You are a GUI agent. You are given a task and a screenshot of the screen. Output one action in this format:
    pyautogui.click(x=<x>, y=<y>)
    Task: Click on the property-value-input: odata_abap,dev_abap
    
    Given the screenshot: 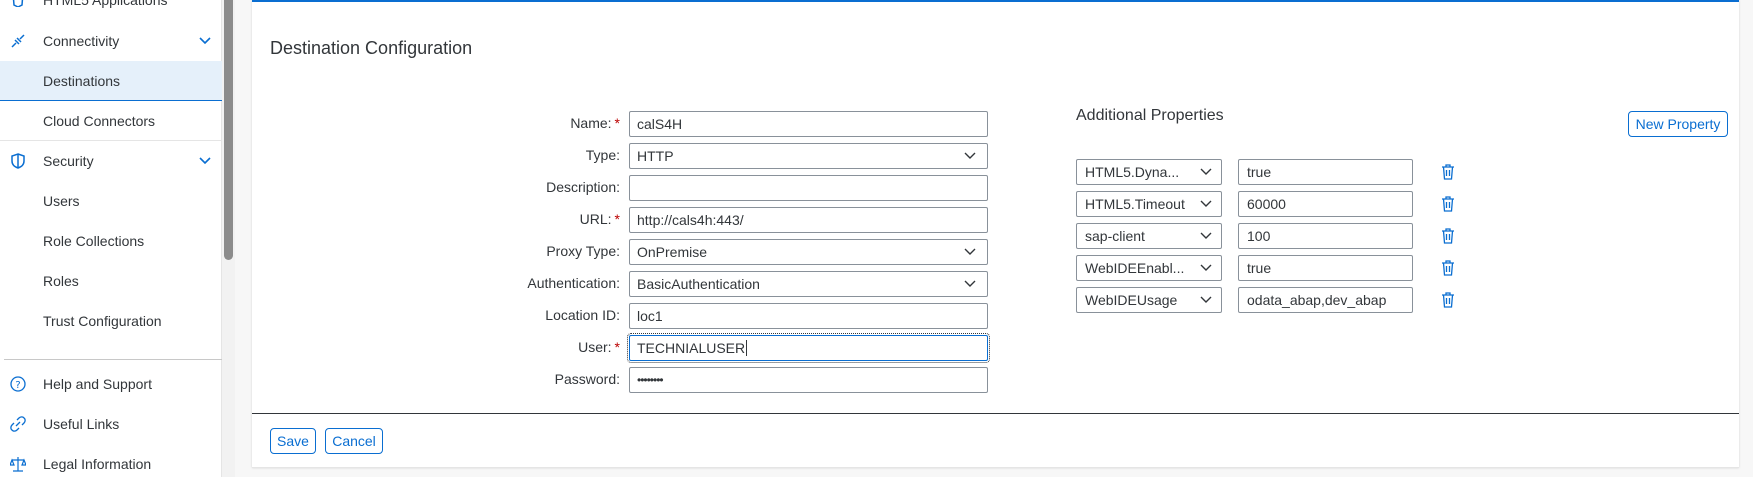 What is the action you would take?
    pyautogui.click(x=1325, y=300)
    